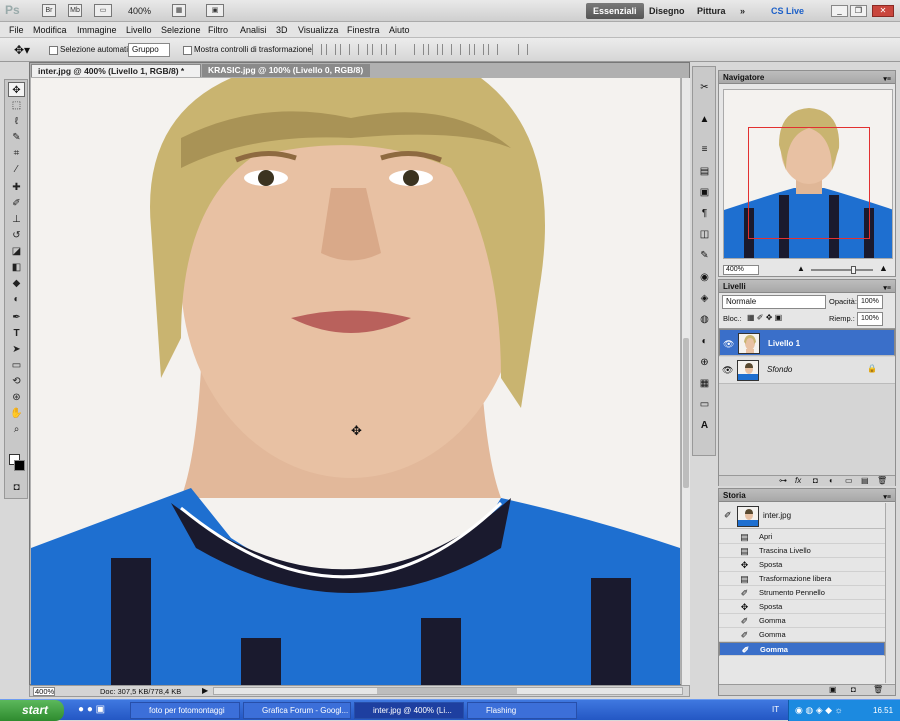  What do you see at coordinates (615, 11) in the screenshot?
I see `workspace-essentials: Essenziali` at bounding box center [615, 11].